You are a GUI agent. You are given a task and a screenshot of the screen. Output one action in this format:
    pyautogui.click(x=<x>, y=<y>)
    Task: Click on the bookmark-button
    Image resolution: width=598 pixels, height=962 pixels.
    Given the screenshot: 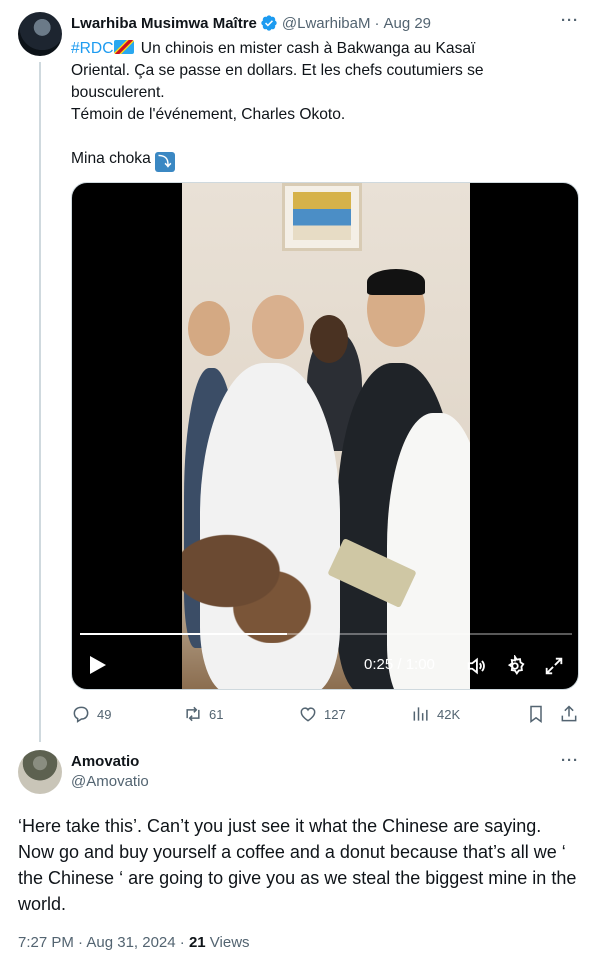 What is the action you would take?
    pyautogui.click(x=539, y=714)
    